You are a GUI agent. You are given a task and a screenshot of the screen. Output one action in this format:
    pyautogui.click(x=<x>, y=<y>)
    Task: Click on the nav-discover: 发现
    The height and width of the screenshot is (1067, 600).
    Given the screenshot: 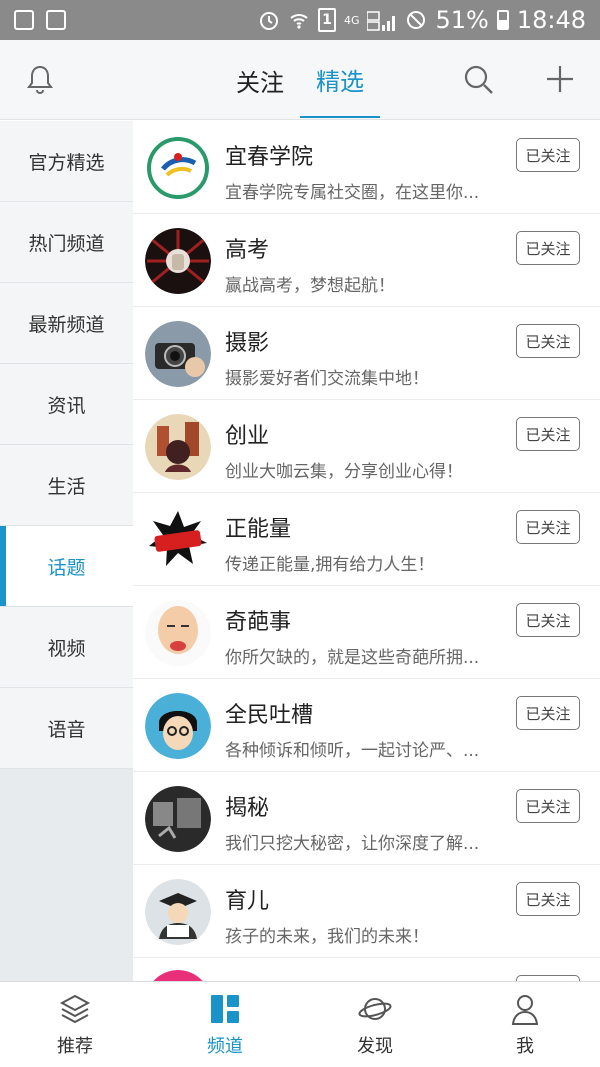 What is the action you would take?
    pyautogui.click(x=375, y=1024)
    